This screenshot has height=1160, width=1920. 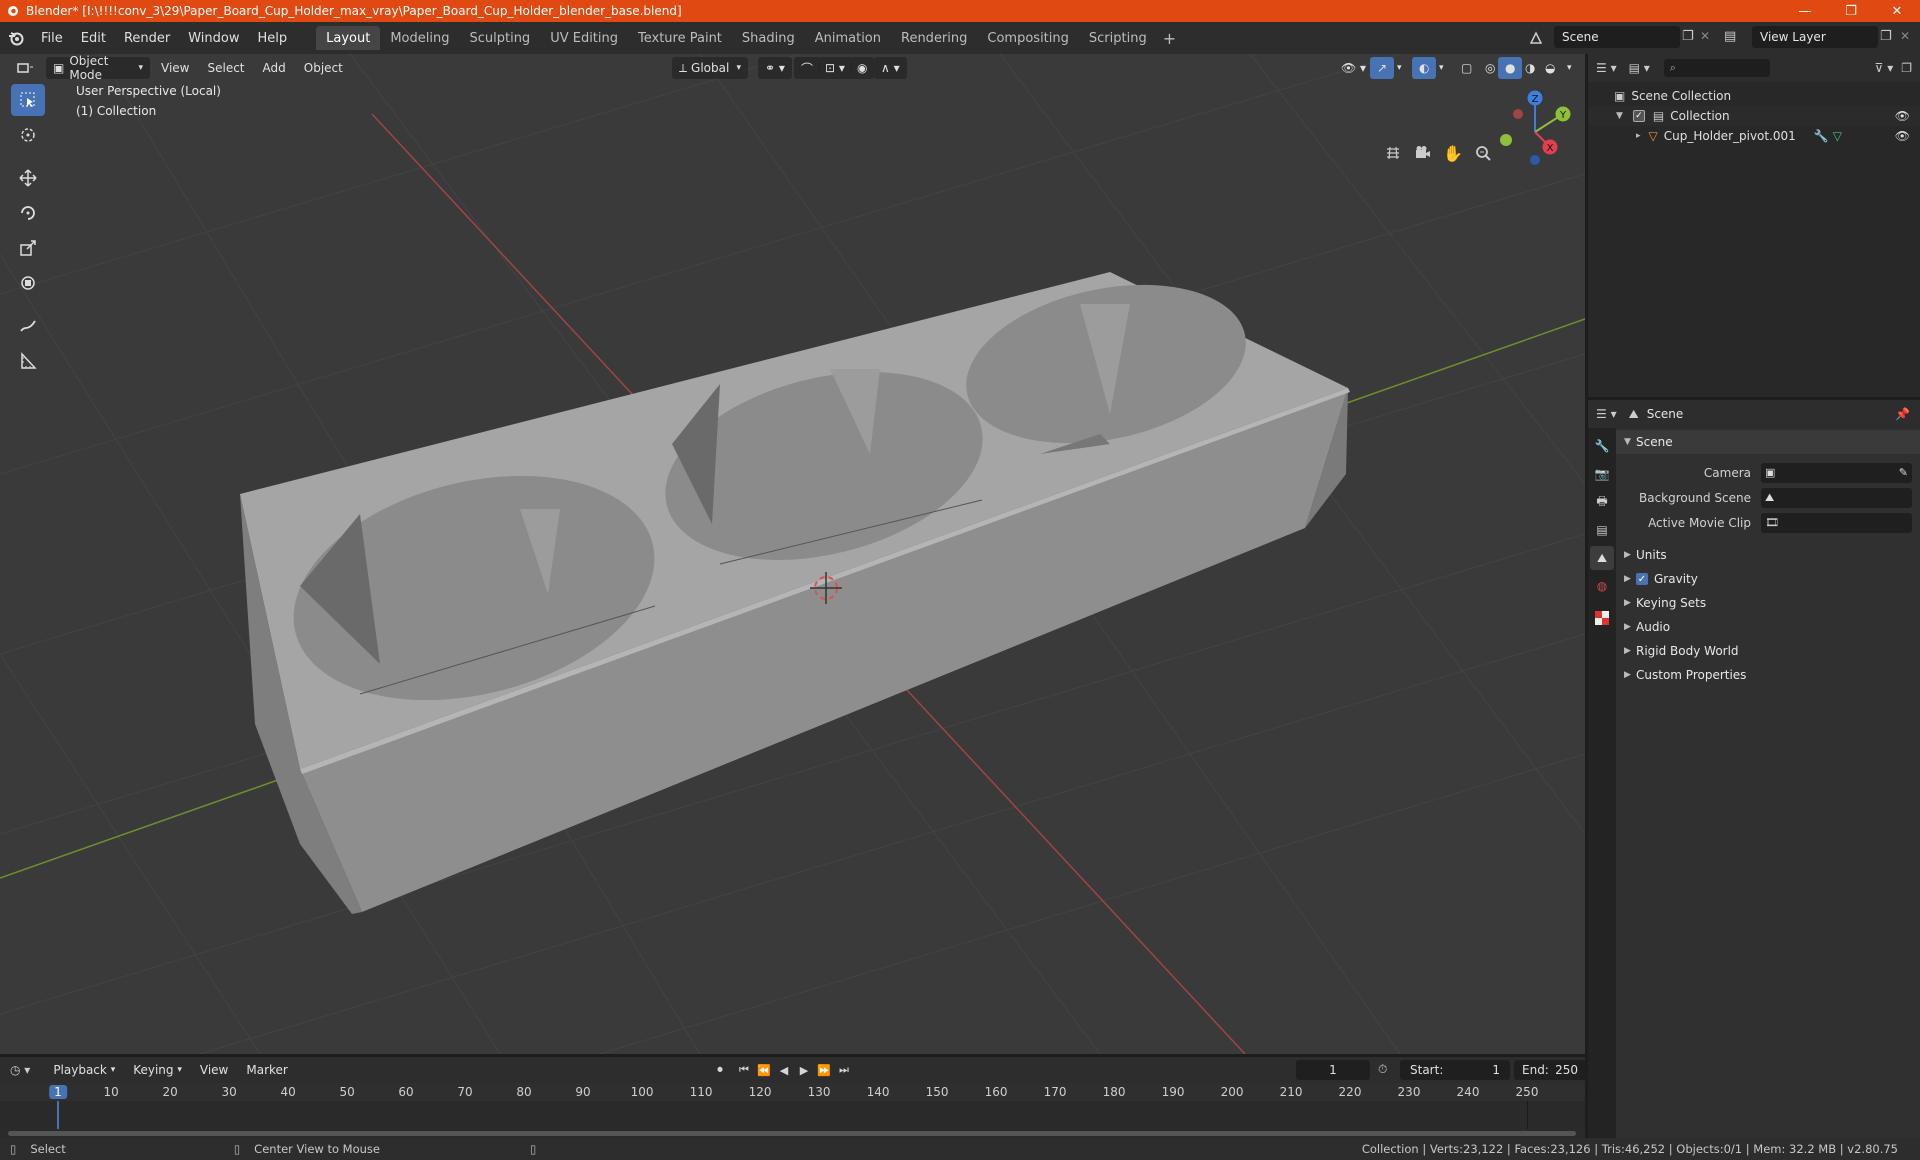 I want to click on xray-icon: ▢, so click(x=1466, y=68).